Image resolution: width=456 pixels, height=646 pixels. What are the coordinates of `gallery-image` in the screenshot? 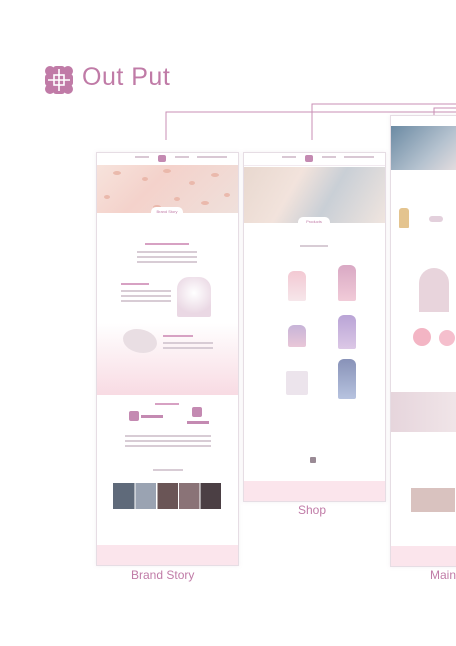 It's located at (423, 412).